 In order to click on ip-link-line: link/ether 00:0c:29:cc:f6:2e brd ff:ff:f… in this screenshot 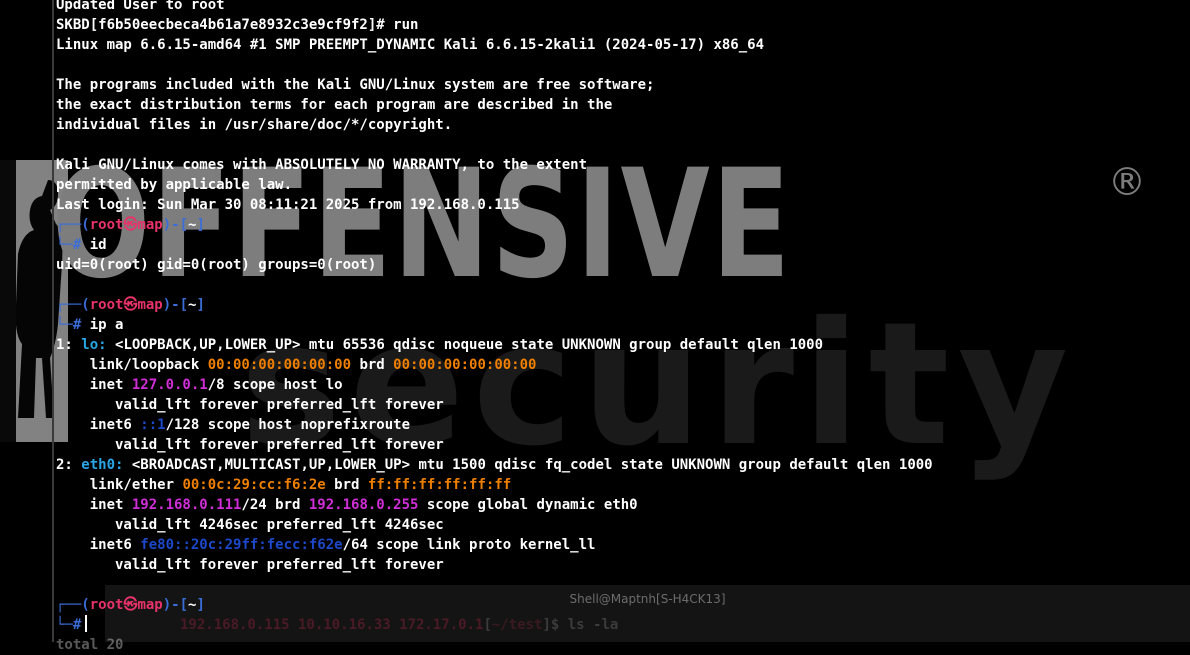, I will do `click(284, 485)`.